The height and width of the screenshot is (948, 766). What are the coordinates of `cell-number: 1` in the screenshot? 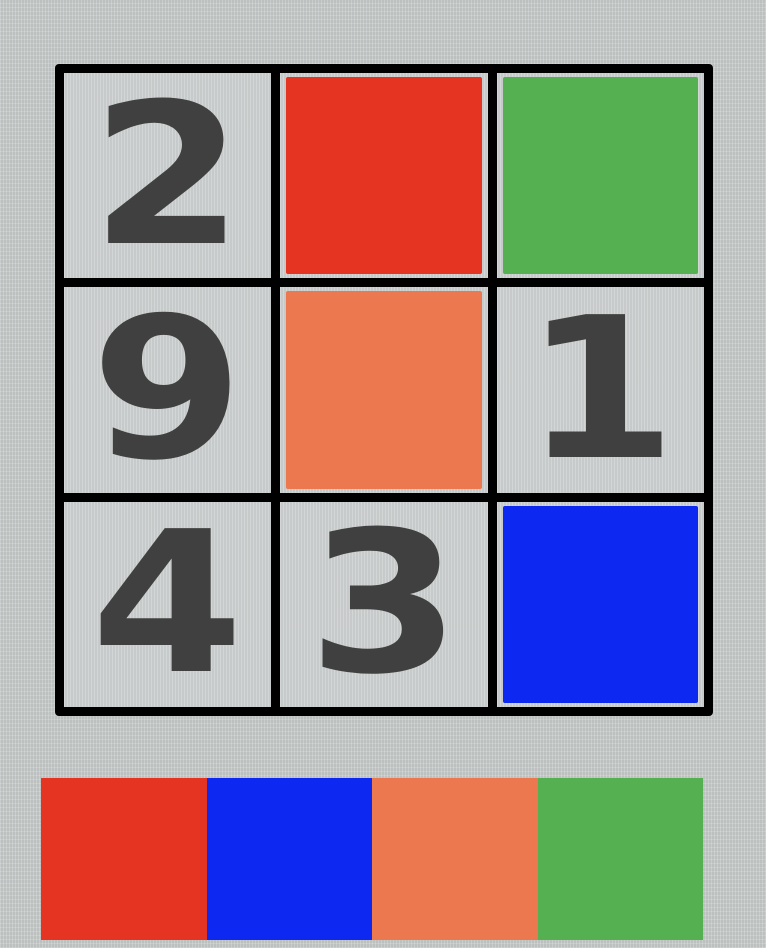 It's located at (600, 390).